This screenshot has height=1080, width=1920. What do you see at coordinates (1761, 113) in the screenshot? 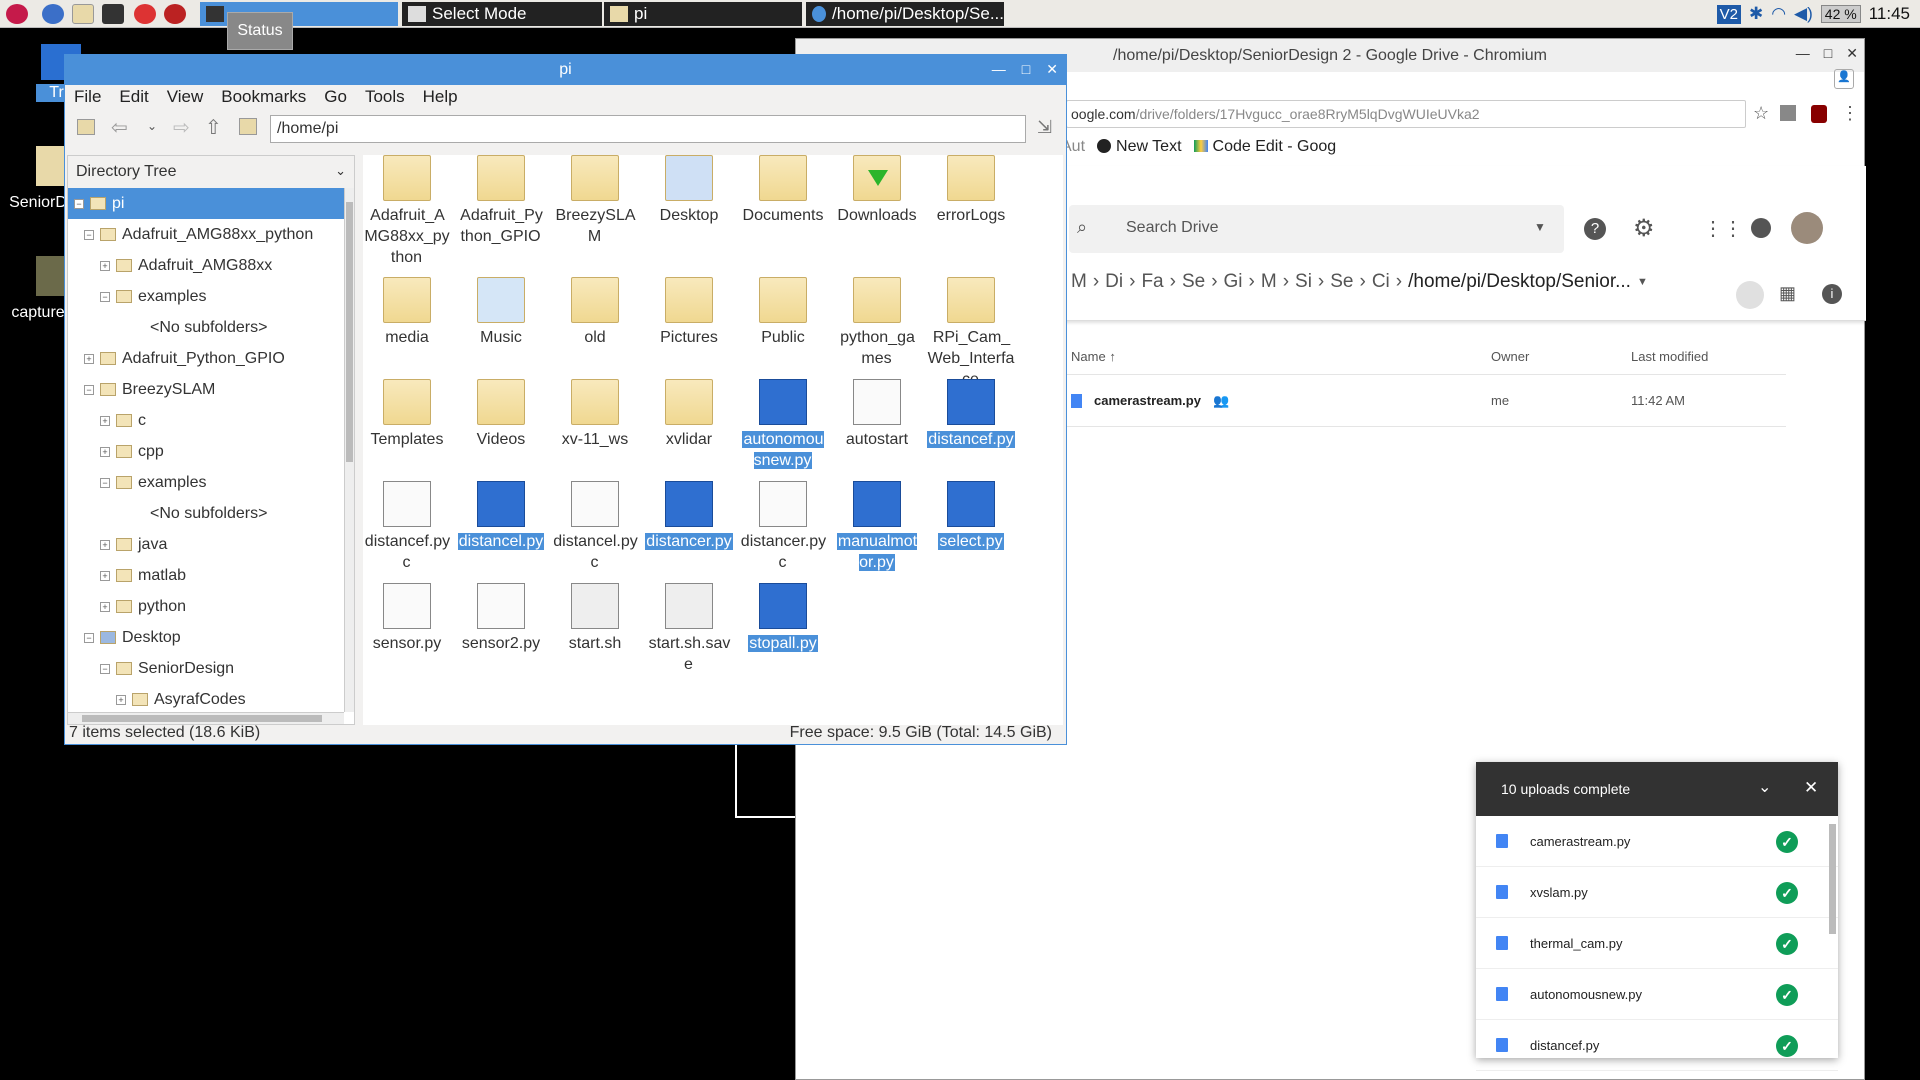
I see `bookmark-star-icon: ☆` at bounding box center [1761, 113].